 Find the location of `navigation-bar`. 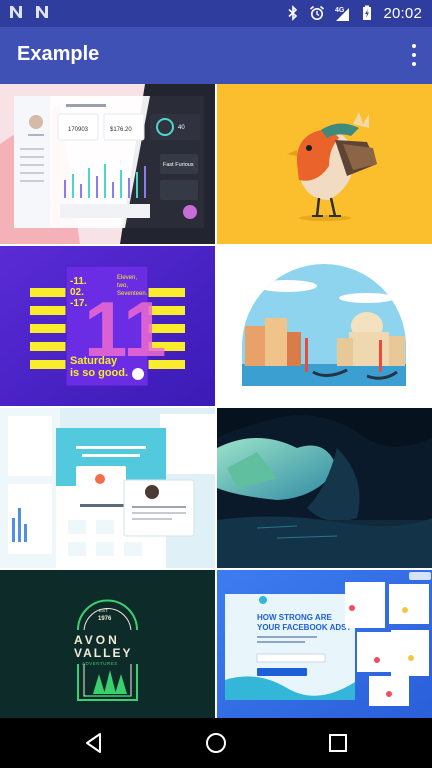

navigation-bar is located at coordinates (216, 743).